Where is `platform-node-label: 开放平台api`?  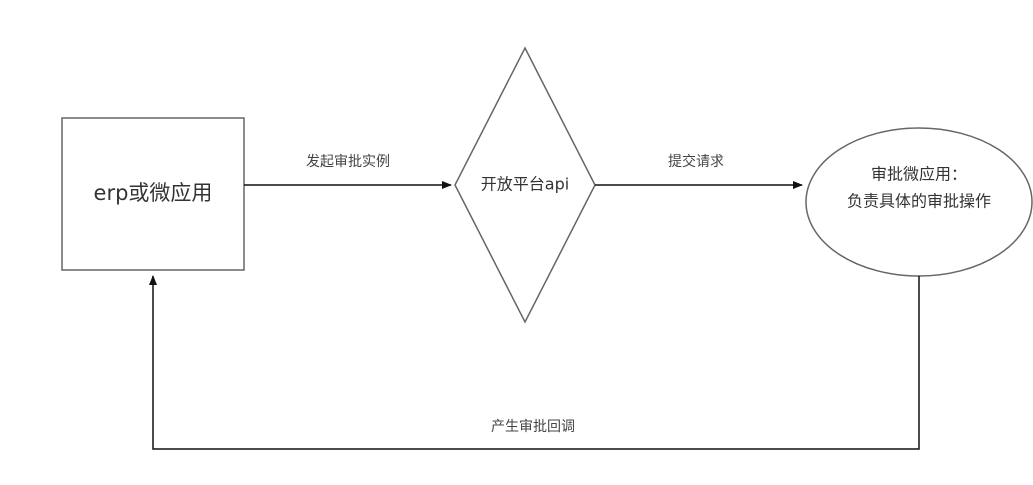
platform-node-label: 开放平台api is located at coordinates (525, 184).